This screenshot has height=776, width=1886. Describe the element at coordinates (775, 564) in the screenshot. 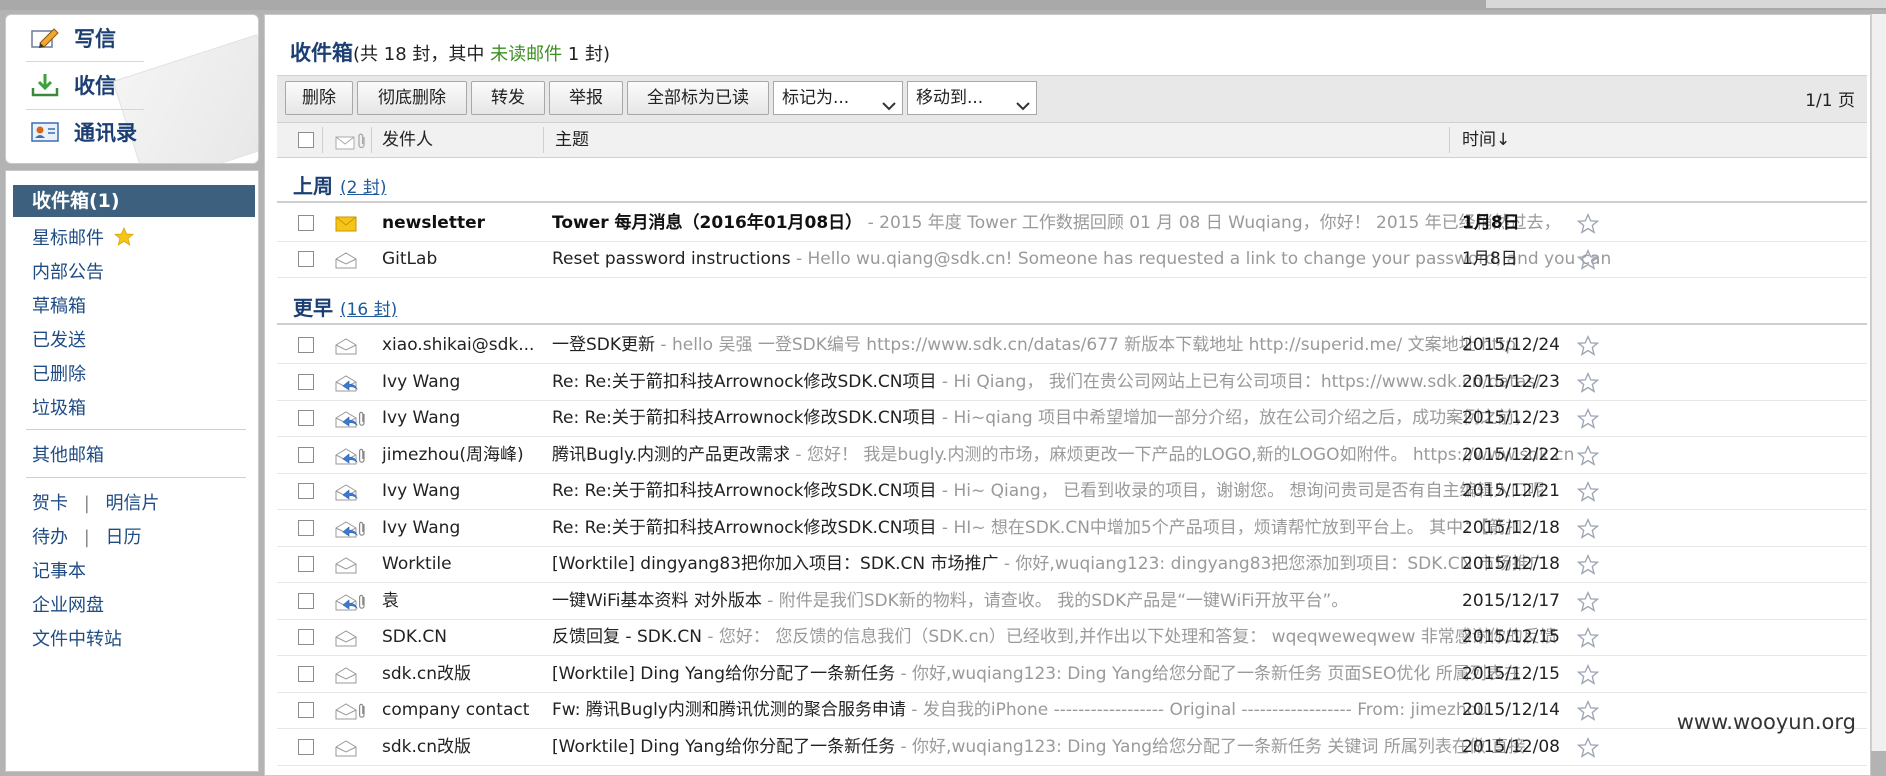

I see `row-subject-text: [Worktile] dingyang83把你加入项目：SDK.CN 市场推广` at that location.